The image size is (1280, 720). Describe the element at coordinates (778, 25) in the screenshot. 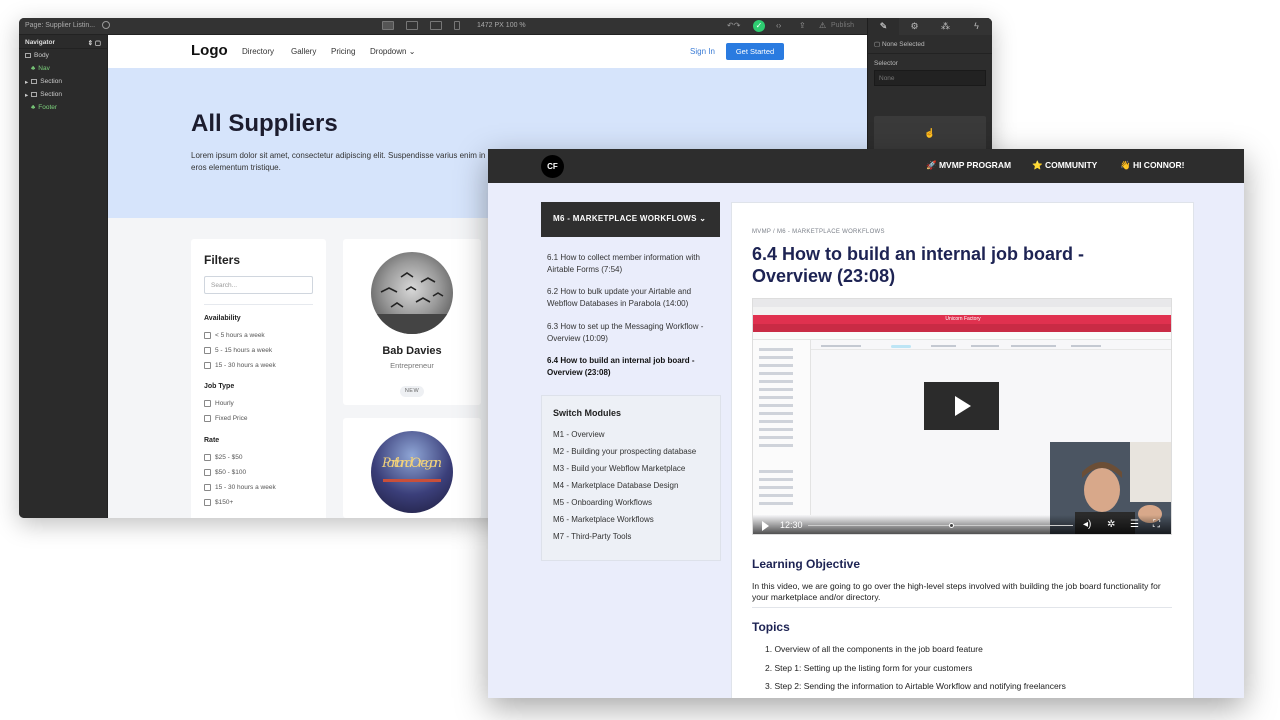

I see `code-icon: ‹›` at that location.